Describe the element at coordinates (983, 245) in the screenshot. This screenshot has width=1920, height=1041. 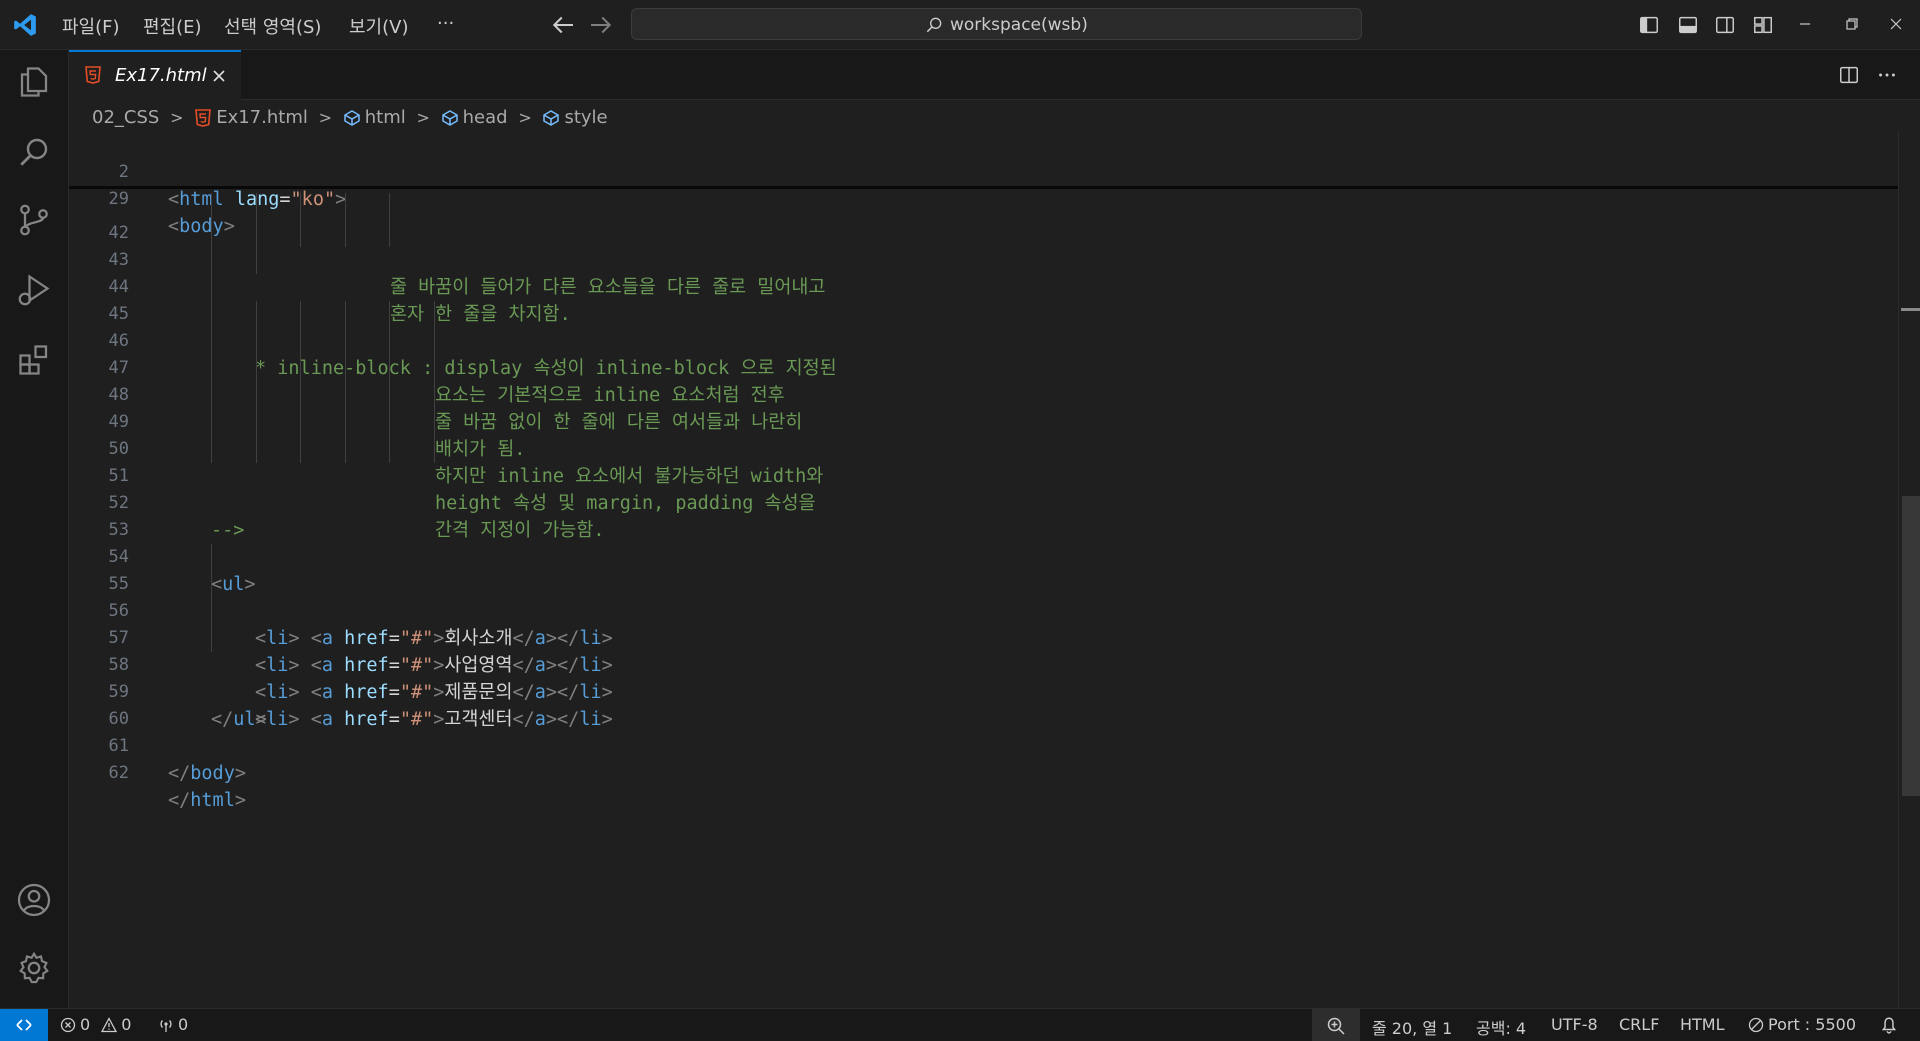
I see `code-line: 42 줄 바꿈이 들어가 다른 요소들을 다른 줄로 밀어내고` at that location.